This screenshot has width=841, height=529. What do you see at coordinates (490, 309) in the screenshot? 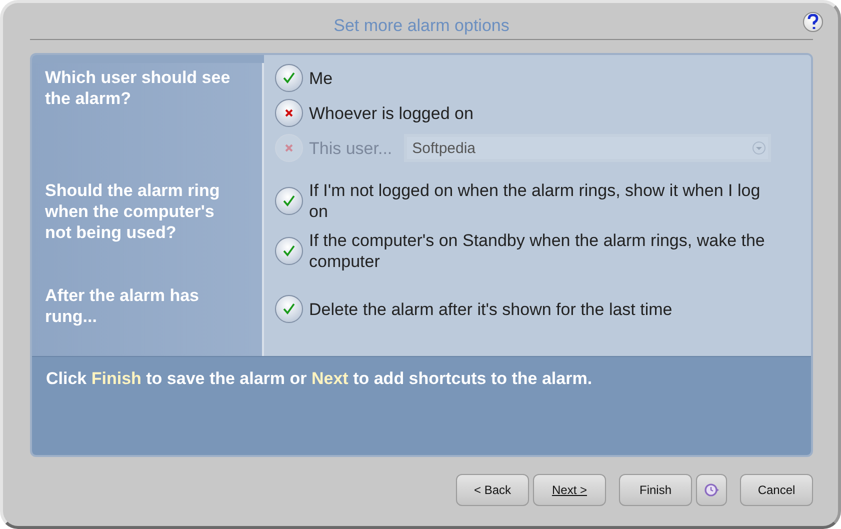
I see `option-label: Delete the alarm after it's shown for the last time` at bounding box center [490, 309].